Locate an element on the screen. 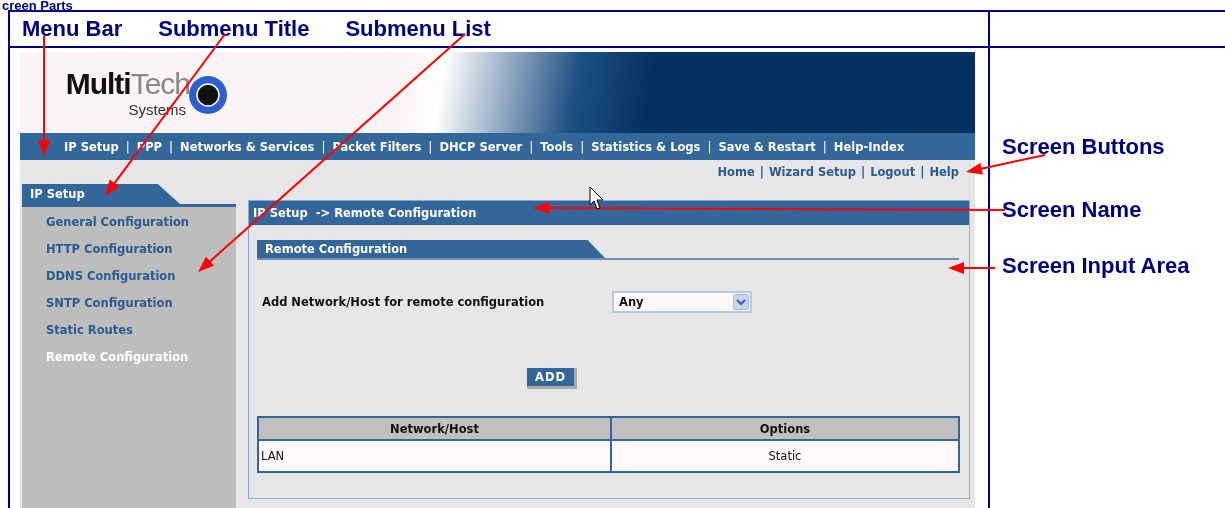  menu-item: IP Setup is located at coordinates (91, 146).